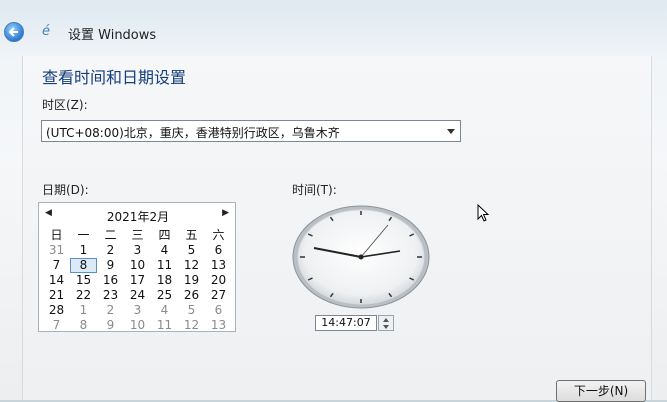 This screenshot has height=402, width=667. I want to click on next-month-icon: ▶, so click(225, 213).